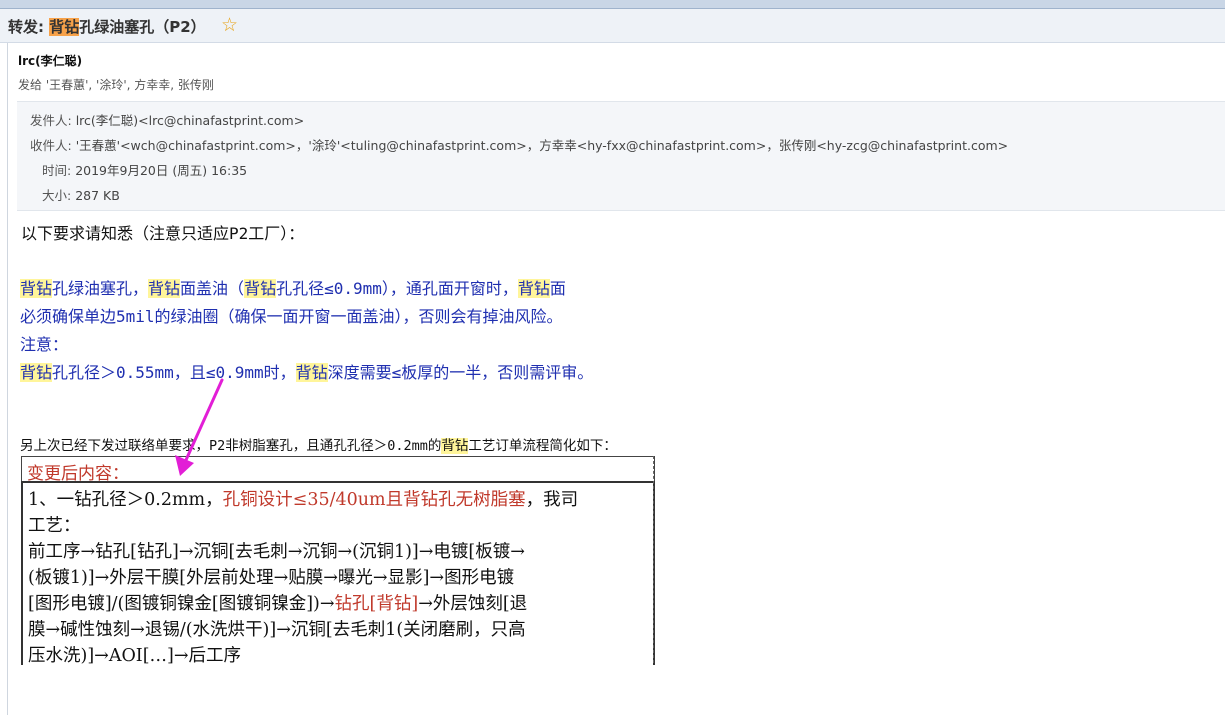 Image resolution: width=1225 pixels, height=715 pixels. What do you see at coordinates (204, 420) in the screenshot?
I see `arrow-shaft` at bounding box center [204, 420].